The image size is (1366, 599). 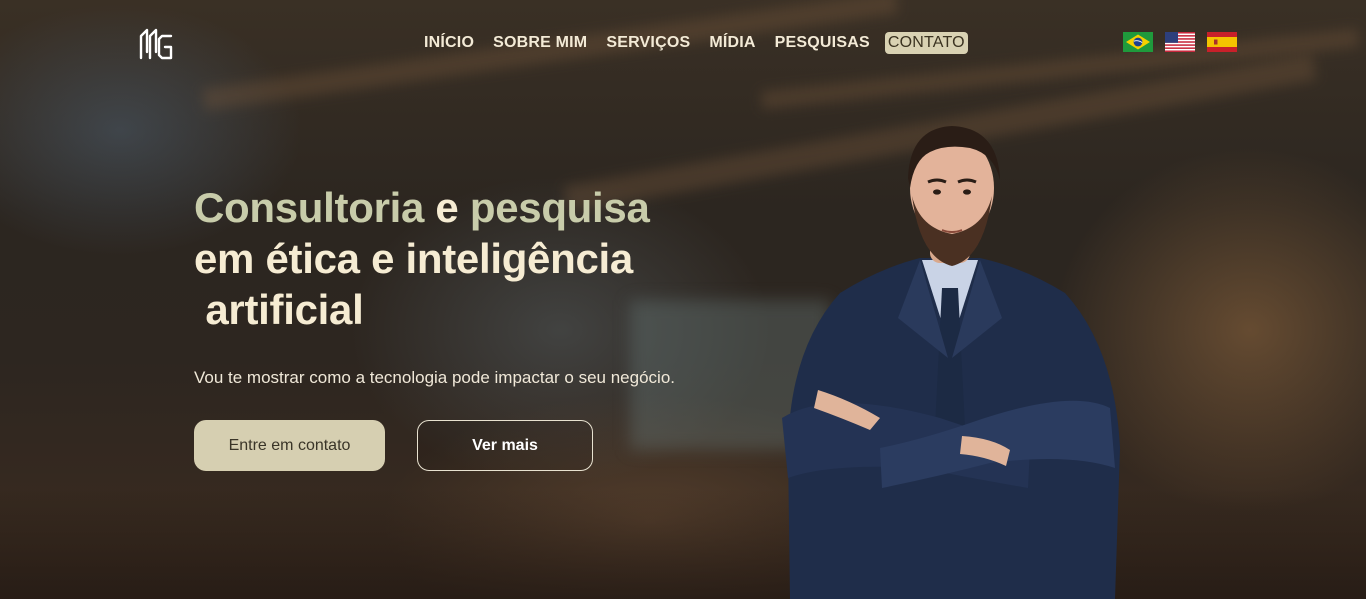 What do you see at coordinates (413, 258) in the screenshot?
I see `headline-line-2: em ética e inteligência` at bounding box center [413, 258].